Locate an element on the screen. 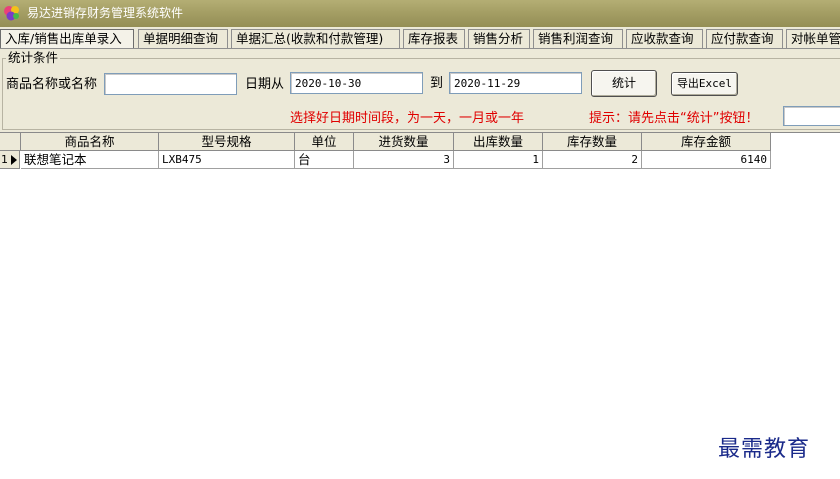 This screenshot has height=479, width=840. app-logo-icon is located at coordinates (11, 13).